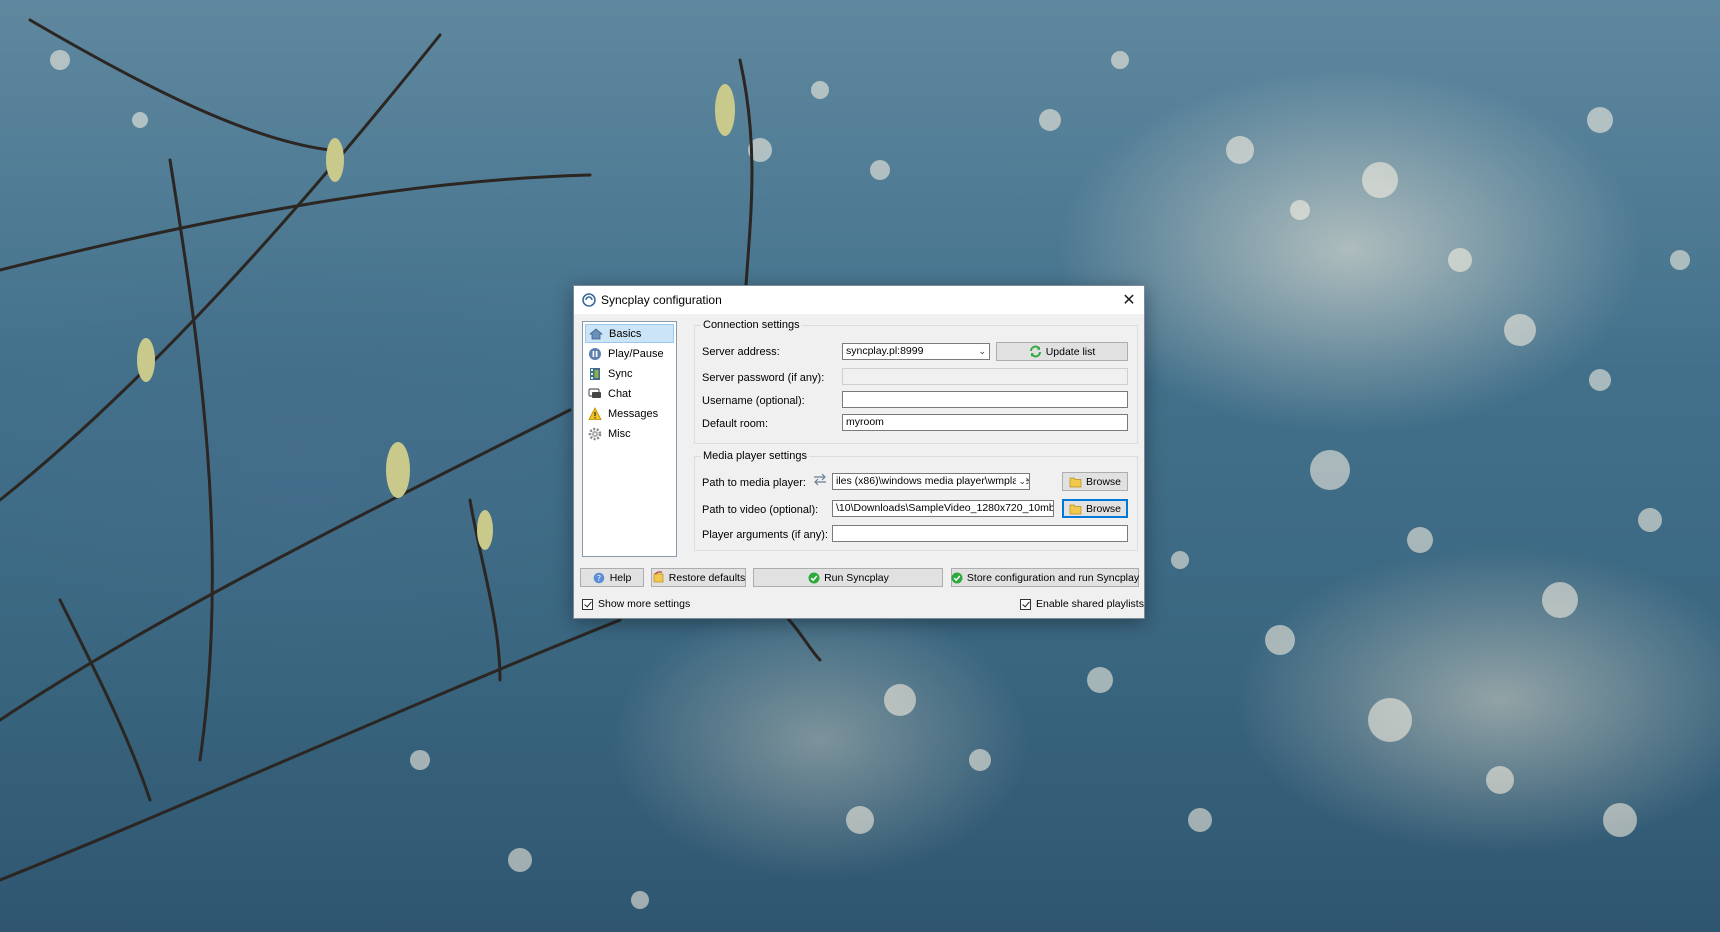  What do you see at coordinates (985, 422) in the screenshot?
I see `default-room-field: myroom` at bounding box center [985, 422].